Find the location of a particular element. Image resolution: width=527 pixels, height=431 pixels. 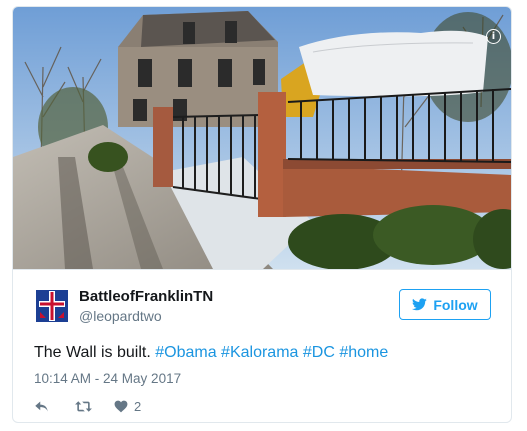

hashtag-obama: #Obama is located at coordinates (185, 352).